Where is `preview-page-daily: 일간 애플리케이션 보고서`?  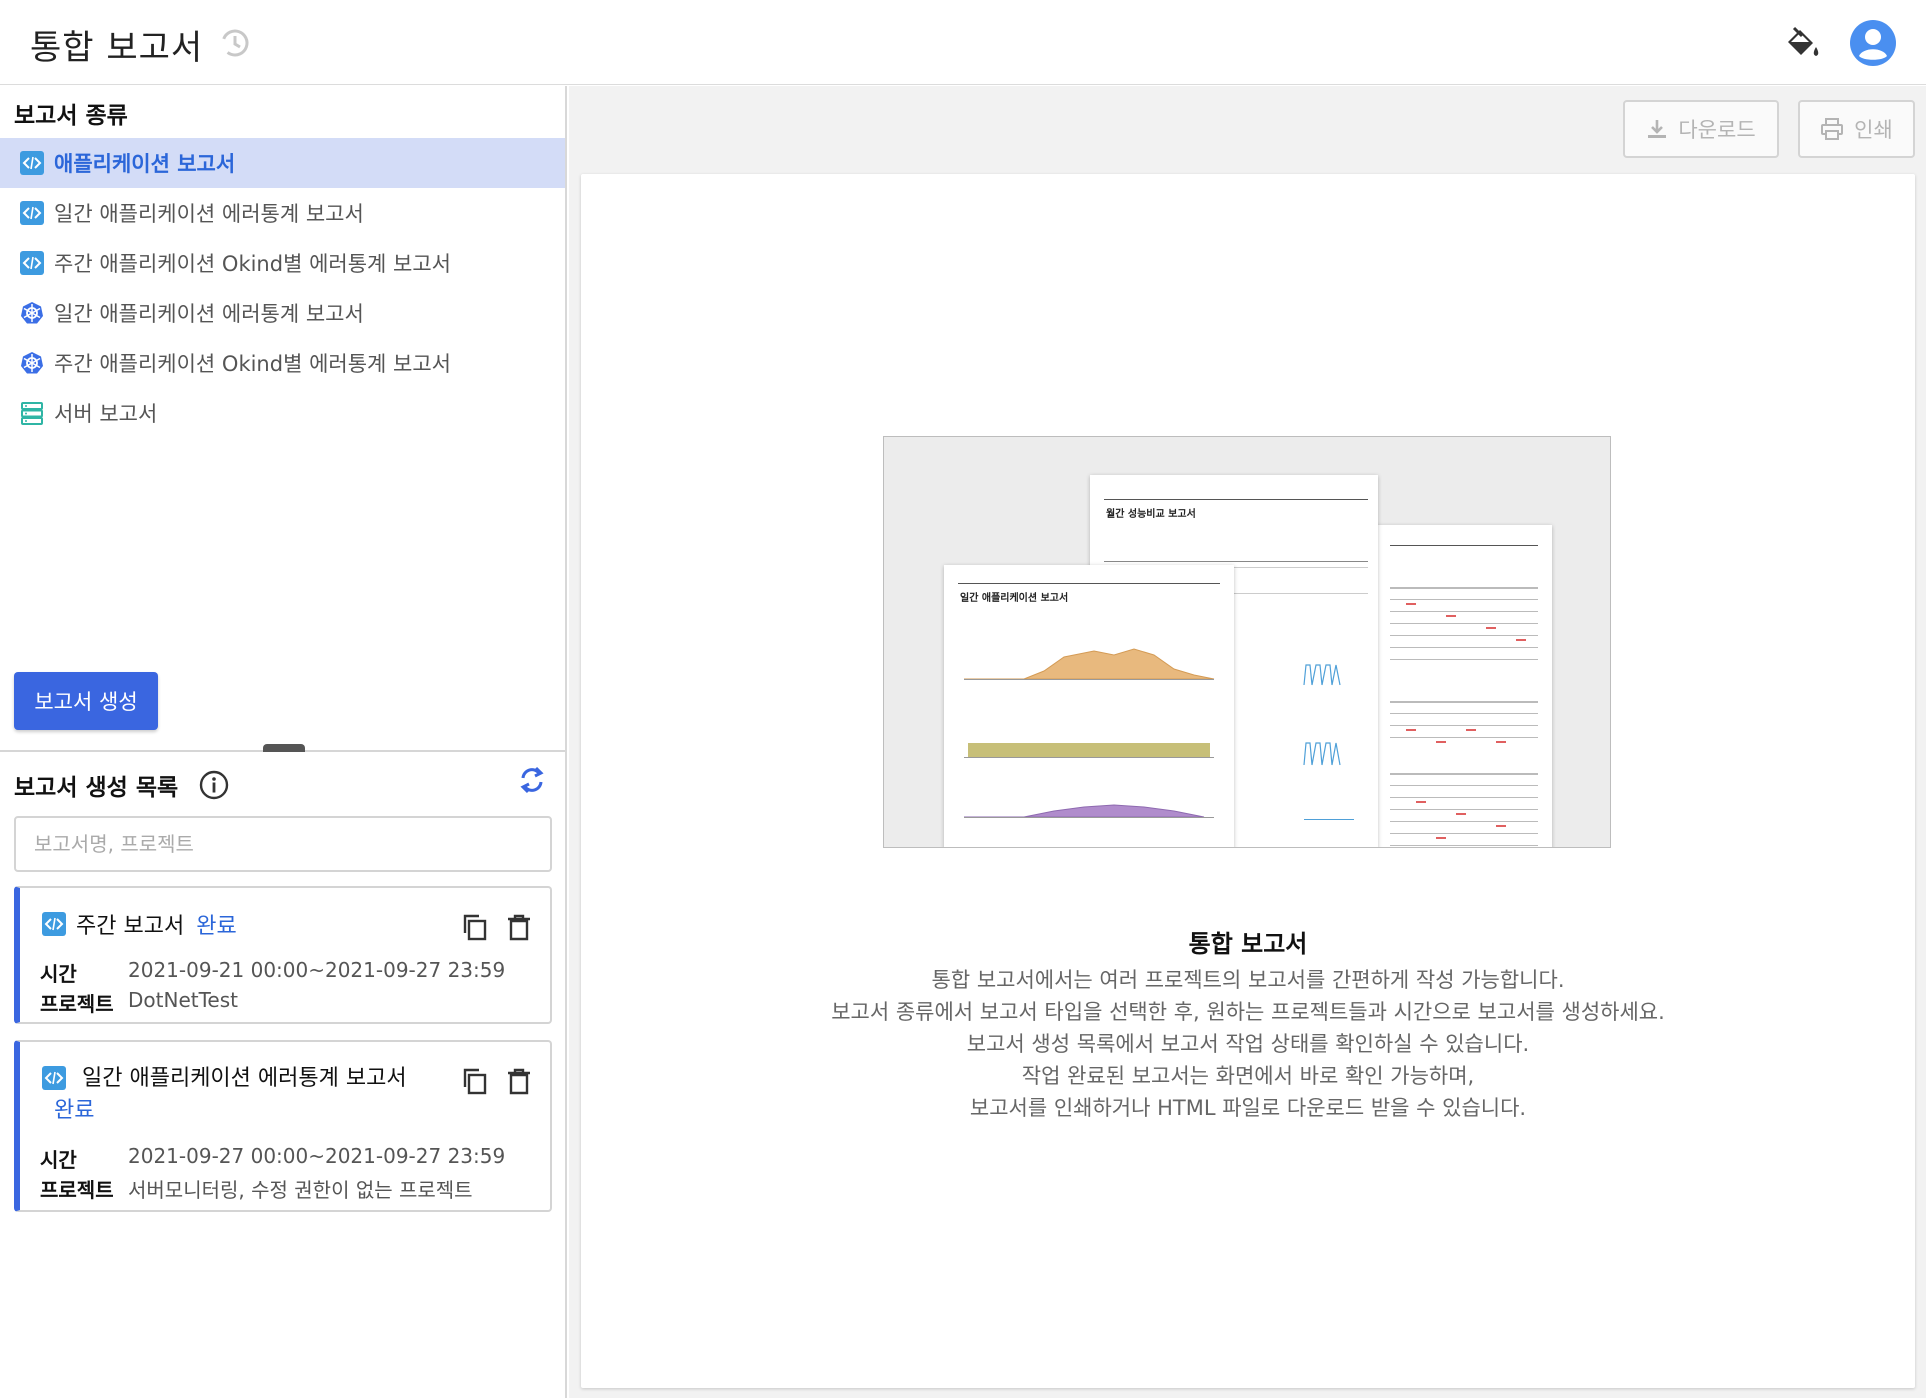
preview-page-daily: 일간 애플리케이션 보고서 is located at coordinates (1089, 706).